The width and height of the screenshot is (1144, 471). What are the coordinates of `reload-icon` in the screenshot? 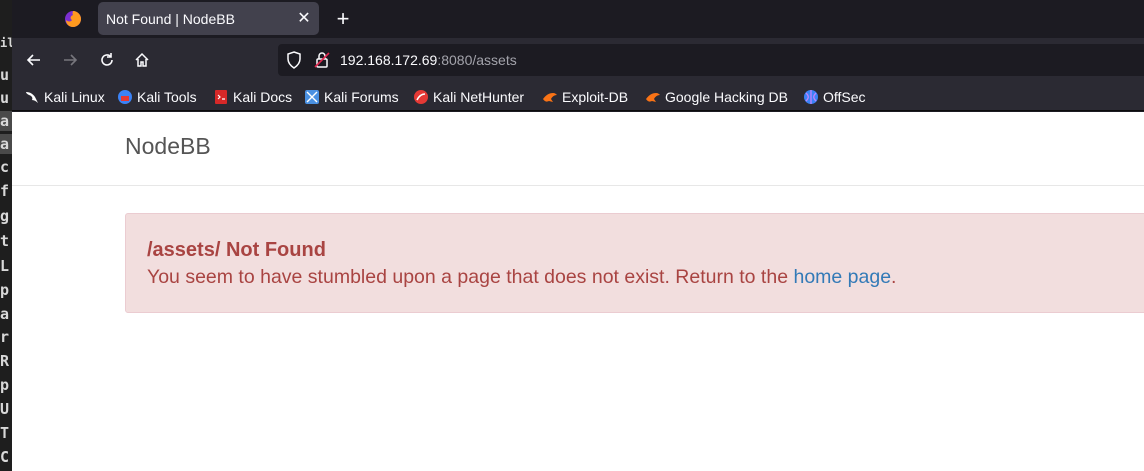 It's located at (107, 60).